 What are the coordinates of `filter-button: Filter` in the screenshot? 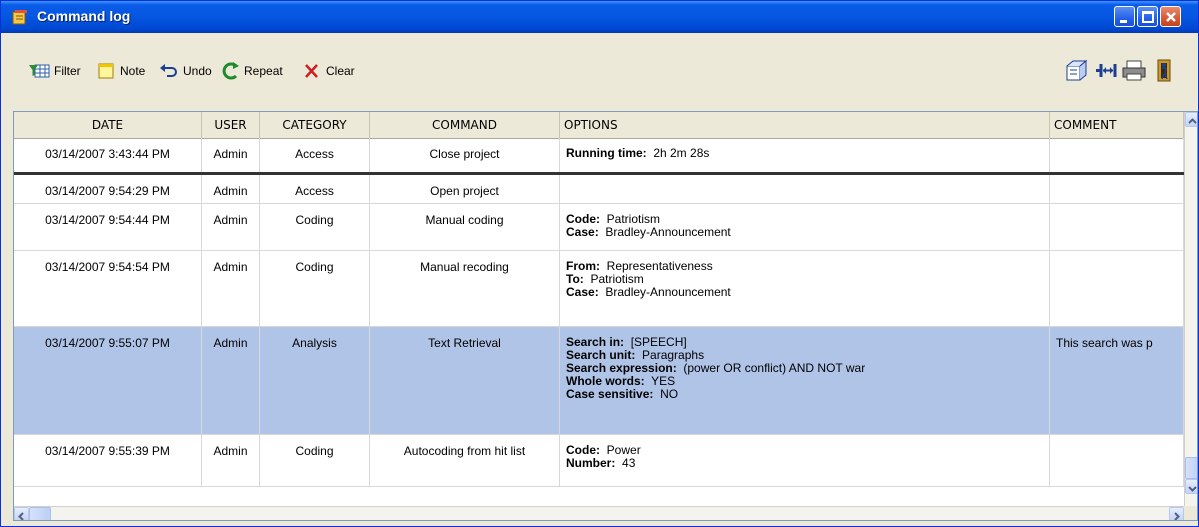 It's located at (55, 71).